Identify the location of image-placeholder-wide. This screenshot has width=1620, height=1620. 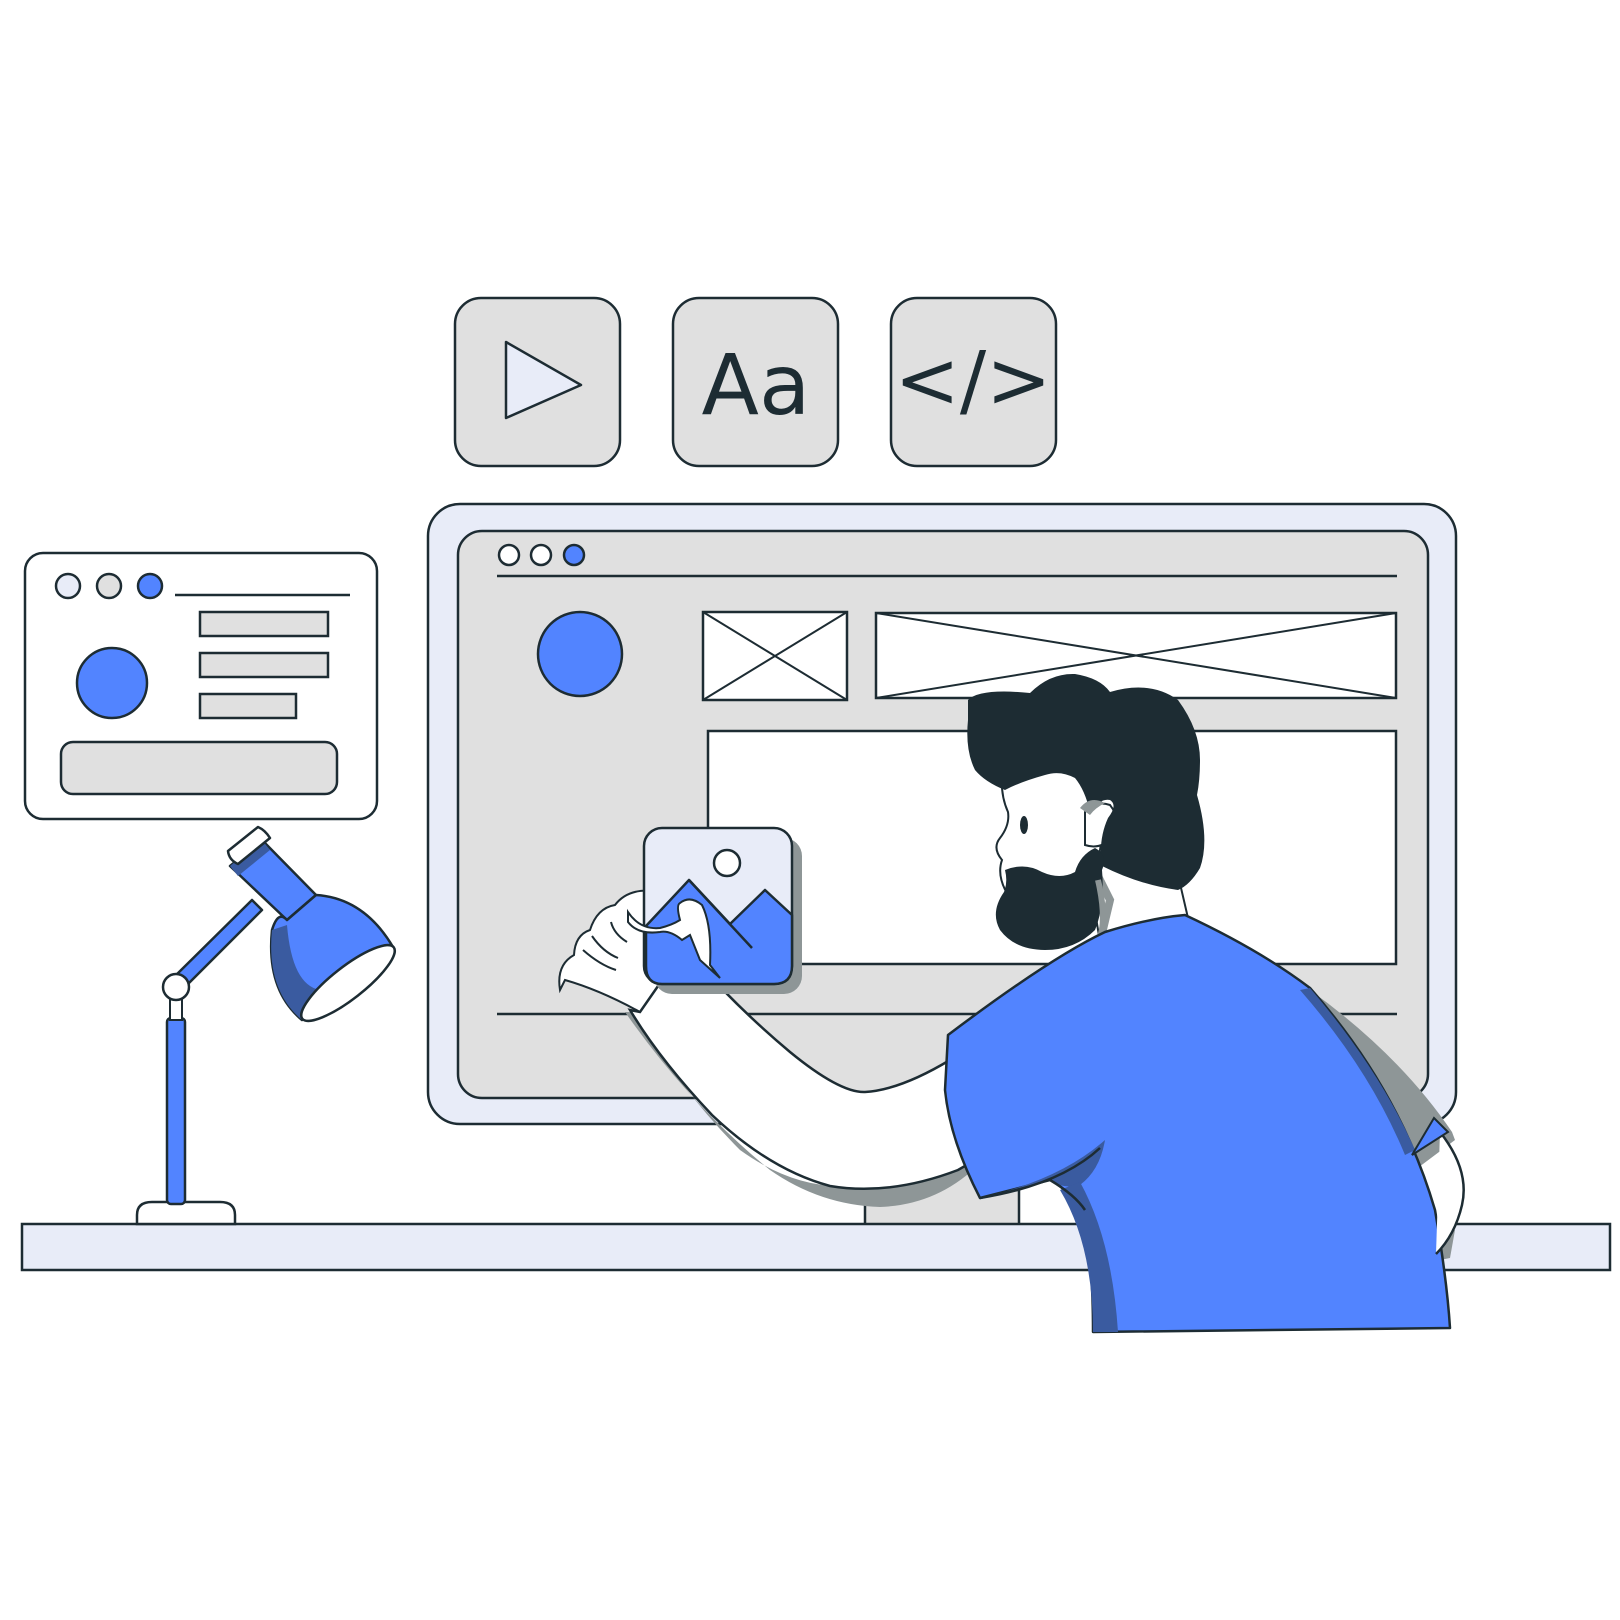
(1136, 655).